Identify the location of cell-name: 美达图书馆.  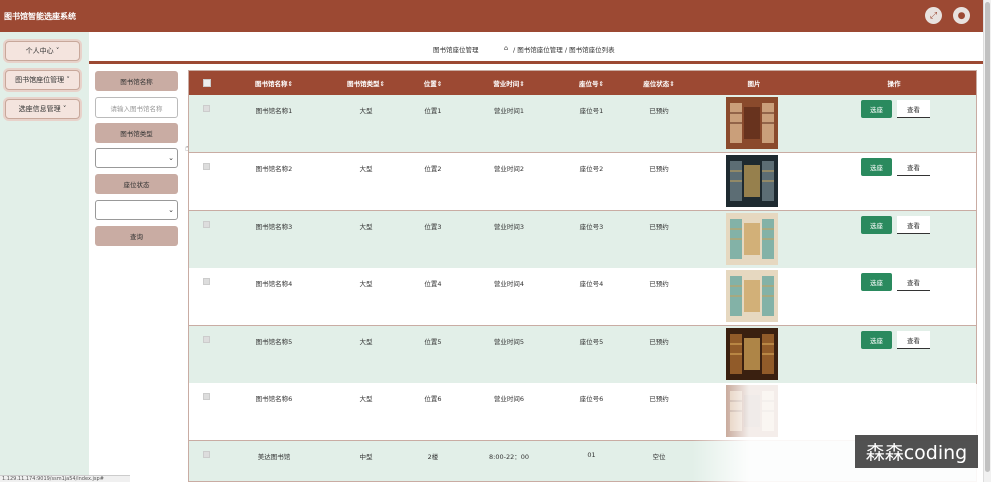
(274, 457).